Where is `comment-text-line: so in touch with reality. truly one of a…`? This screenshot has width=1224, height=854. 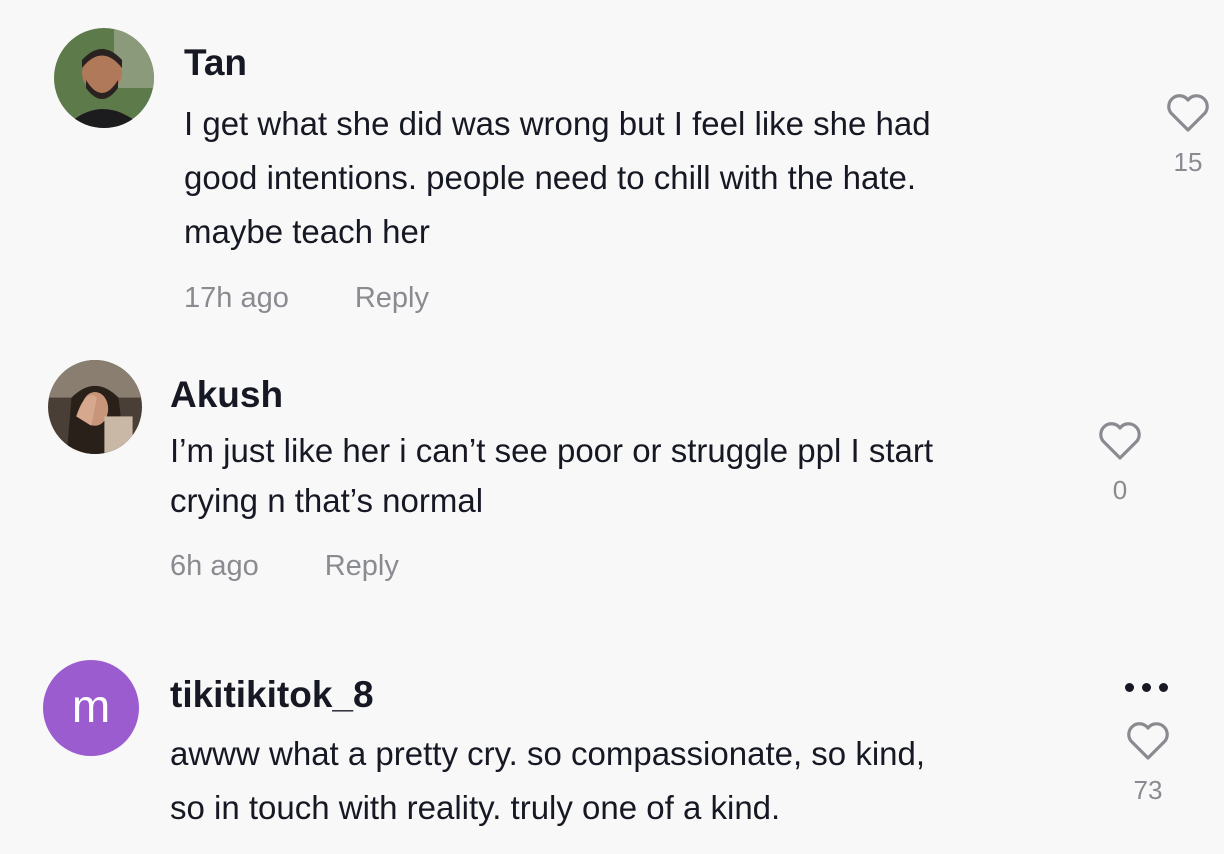
comment-text-line: so in touch with reality. truly one of a… is located at coordinates (475, 807).